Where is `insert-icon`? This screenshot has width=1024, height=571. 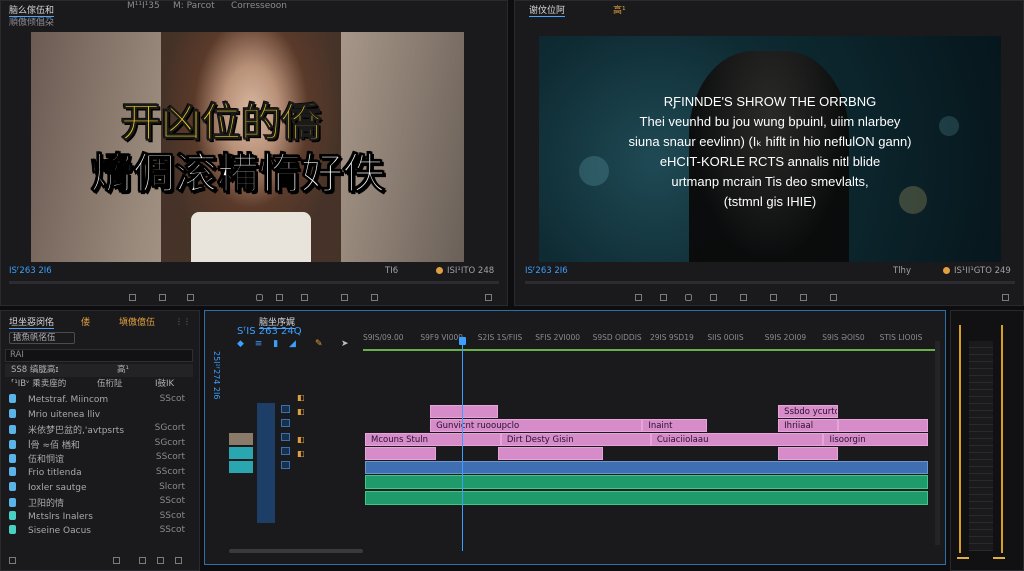
insert-icon is located at coordinates (304, 297).